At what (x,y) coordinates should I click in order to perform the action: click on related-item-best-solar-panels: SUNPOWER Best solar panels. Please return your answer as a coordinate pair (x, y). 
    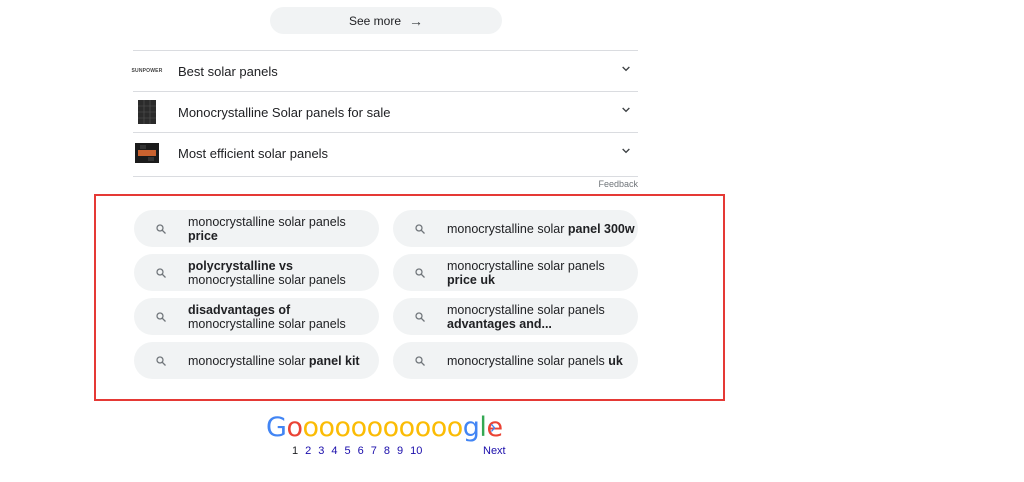
    Looking at the image, I should click on (384, 70).